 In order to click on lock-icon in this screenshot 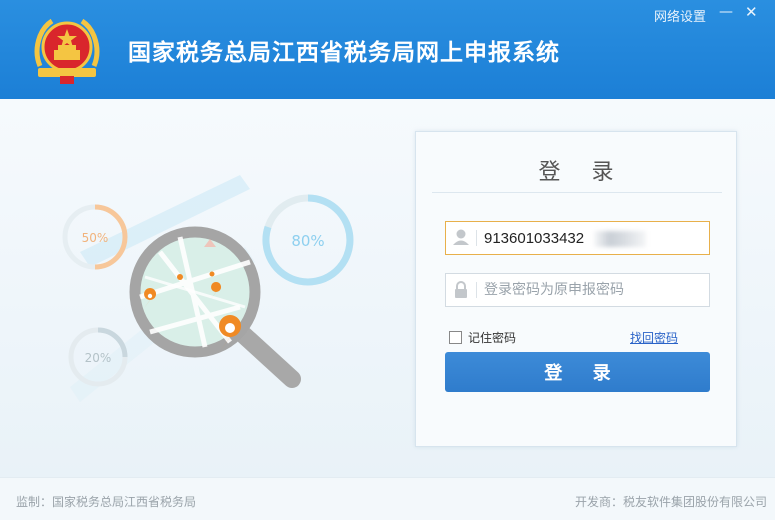, I will do `click(461, 289)`.